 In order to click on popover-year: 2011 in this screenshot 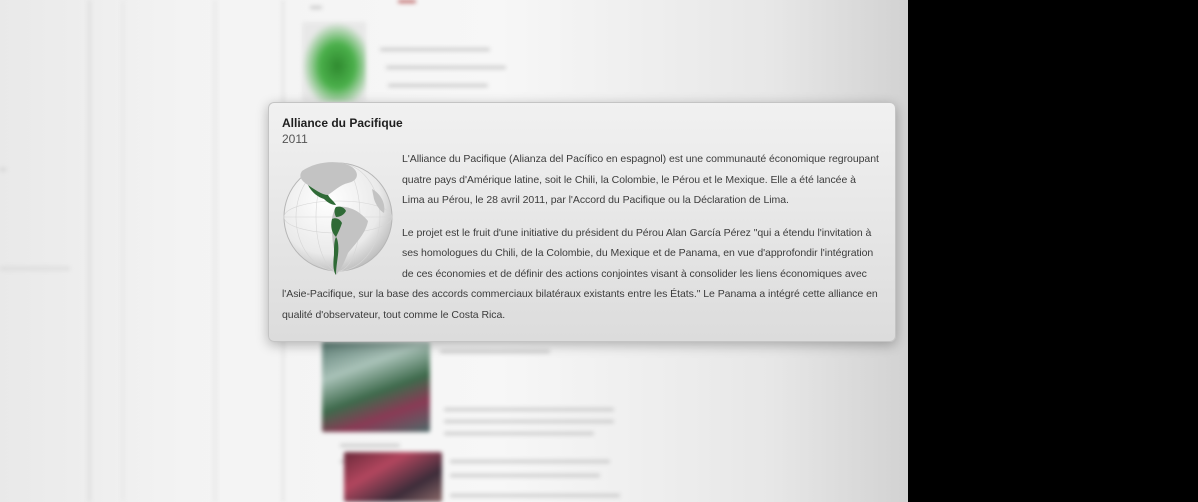, I will do `click(295, 139)`.